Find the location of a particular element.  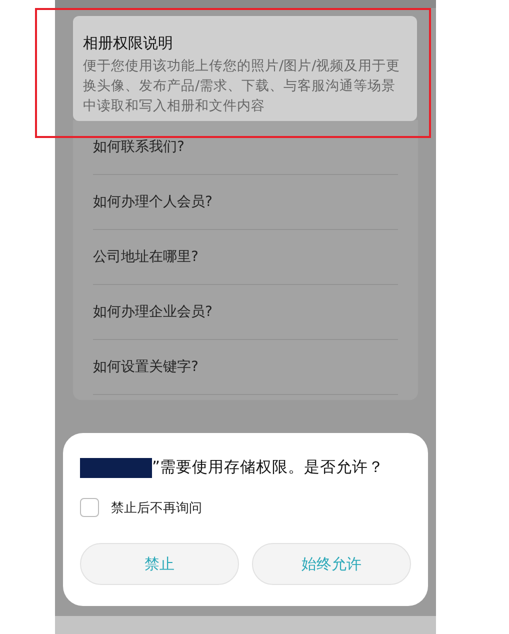

checkbox-label: 禁止后不再询问 is located at coordinates (156, 508).